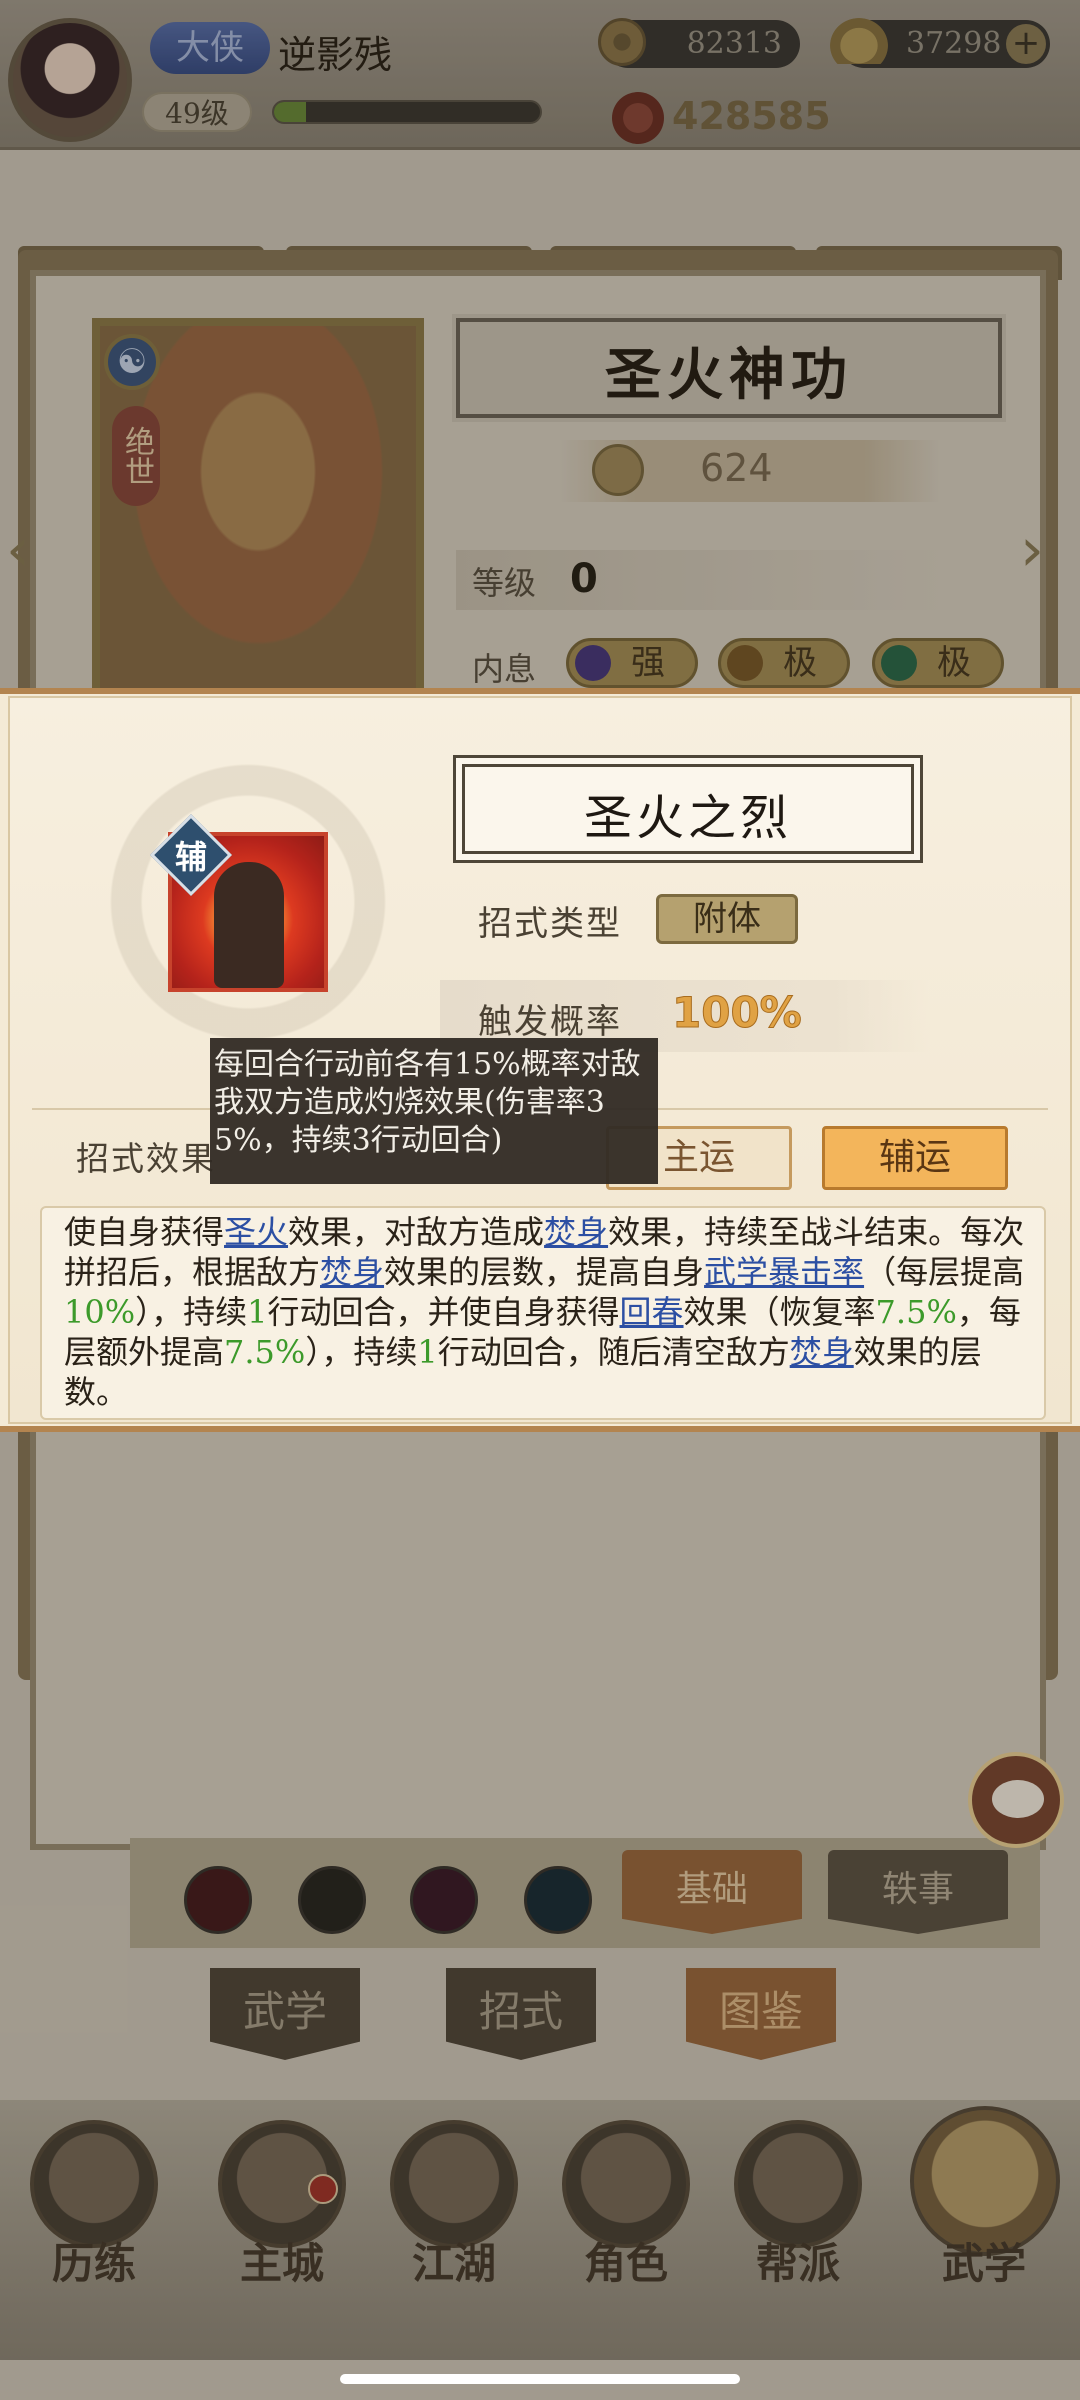 This screenshot has height=2400, width=1080. I want to click on description-segment: 使自身获得, so click(144, 1232).